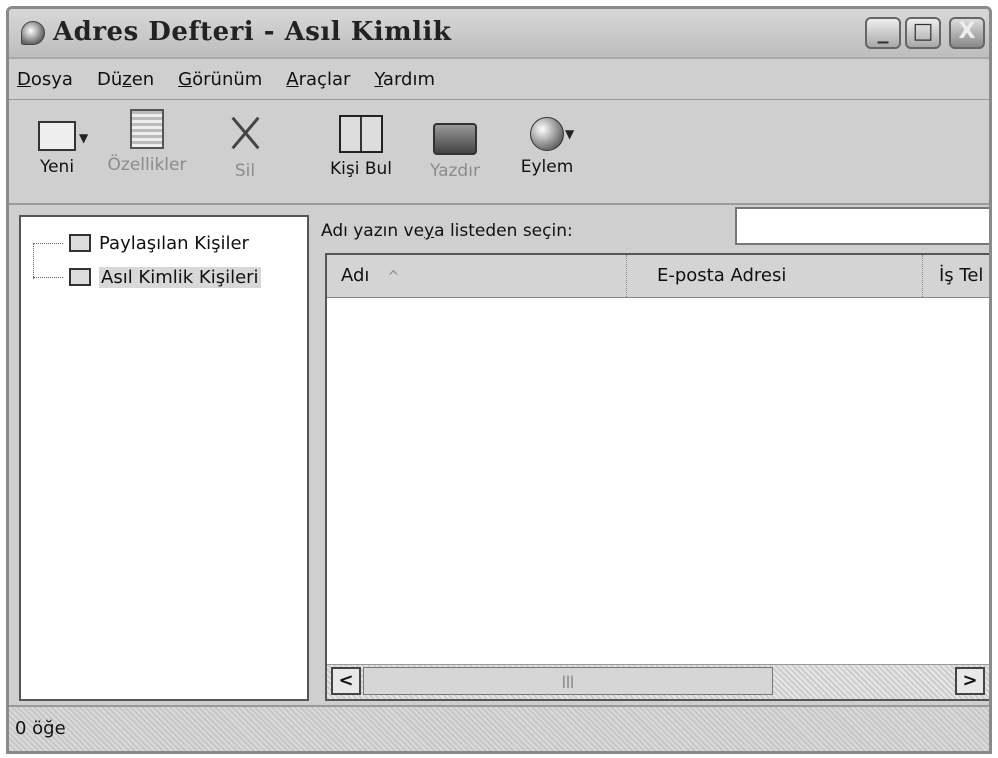  I want to click on action-button: ▼ Eylem, so click(547, 143).